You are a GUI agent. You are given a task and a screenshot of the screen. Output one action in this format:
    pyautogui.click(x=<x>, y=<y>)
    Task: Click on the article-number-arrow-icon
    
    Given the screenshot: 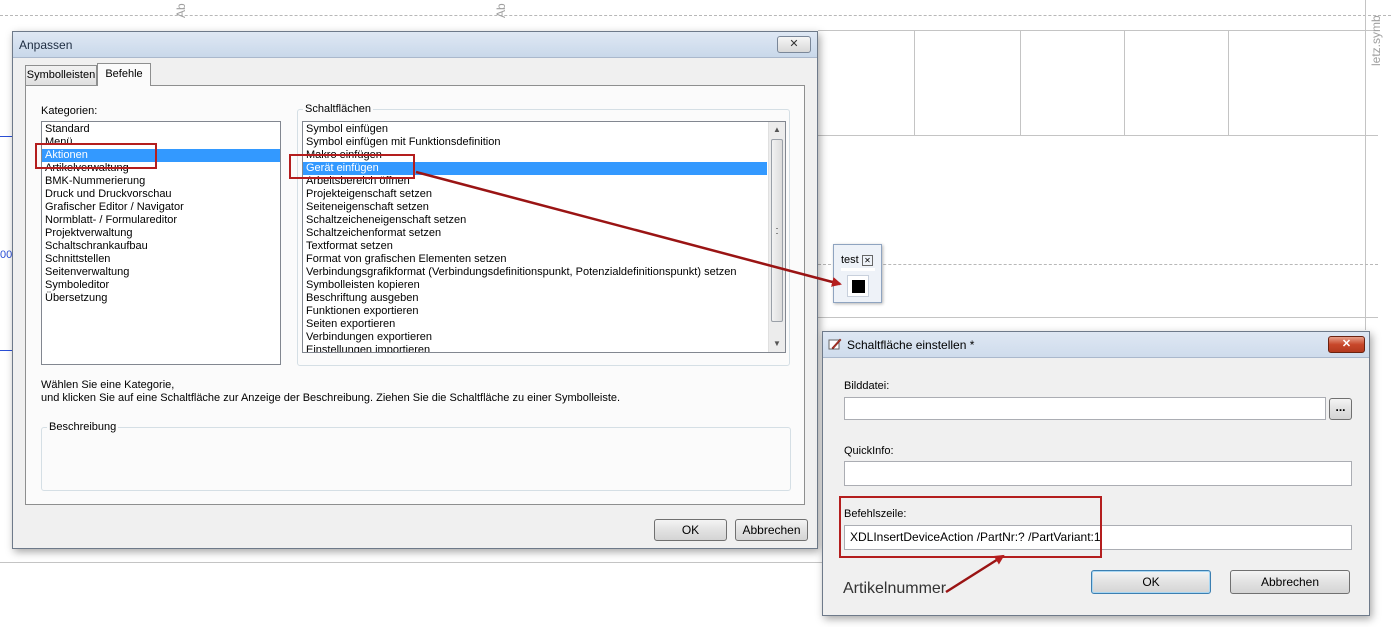 What is the action you would take?
    pyautogui.click(x=975, y=574)
    